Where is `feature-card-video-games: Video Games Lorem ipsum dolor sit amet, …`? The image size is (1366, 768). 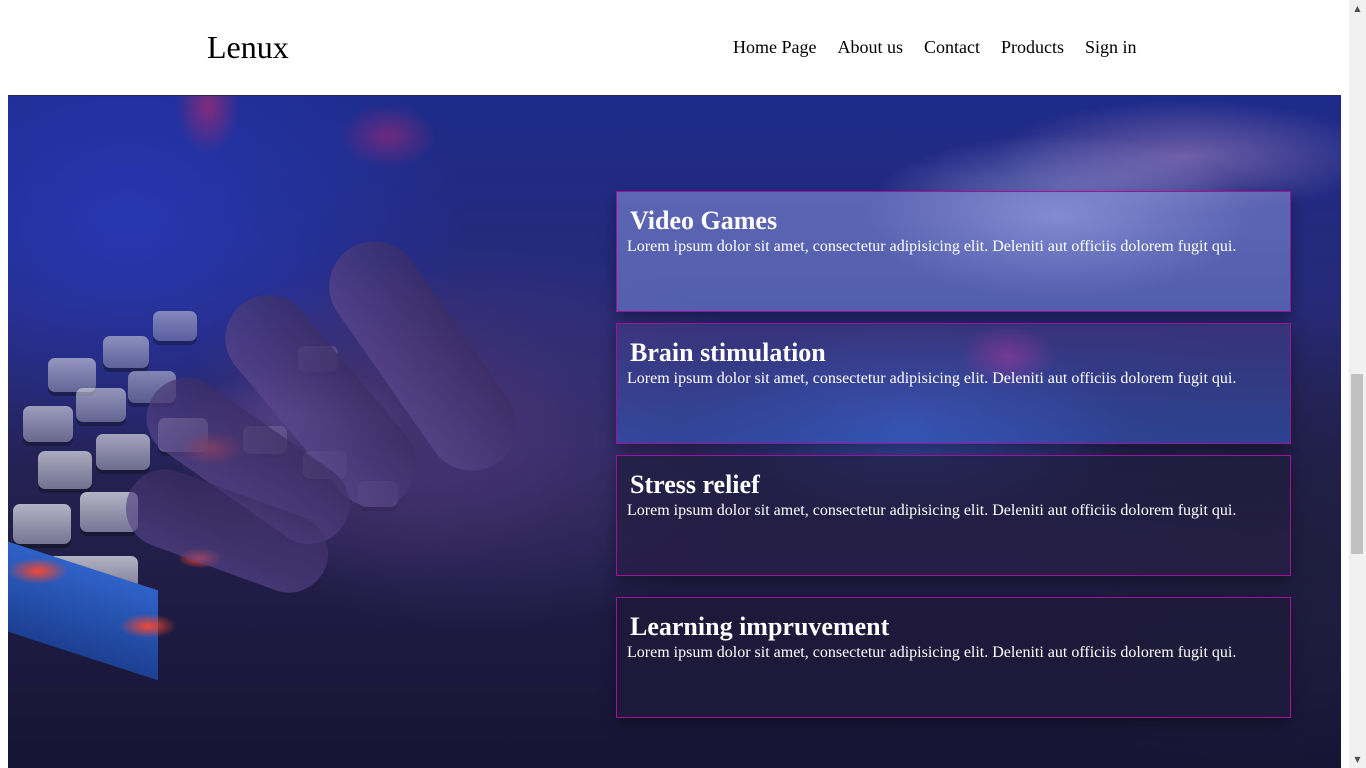 feature-card-video-games: Video Games Lorem ipsum dolor sit amet, … is located at coordinates (953, 251).